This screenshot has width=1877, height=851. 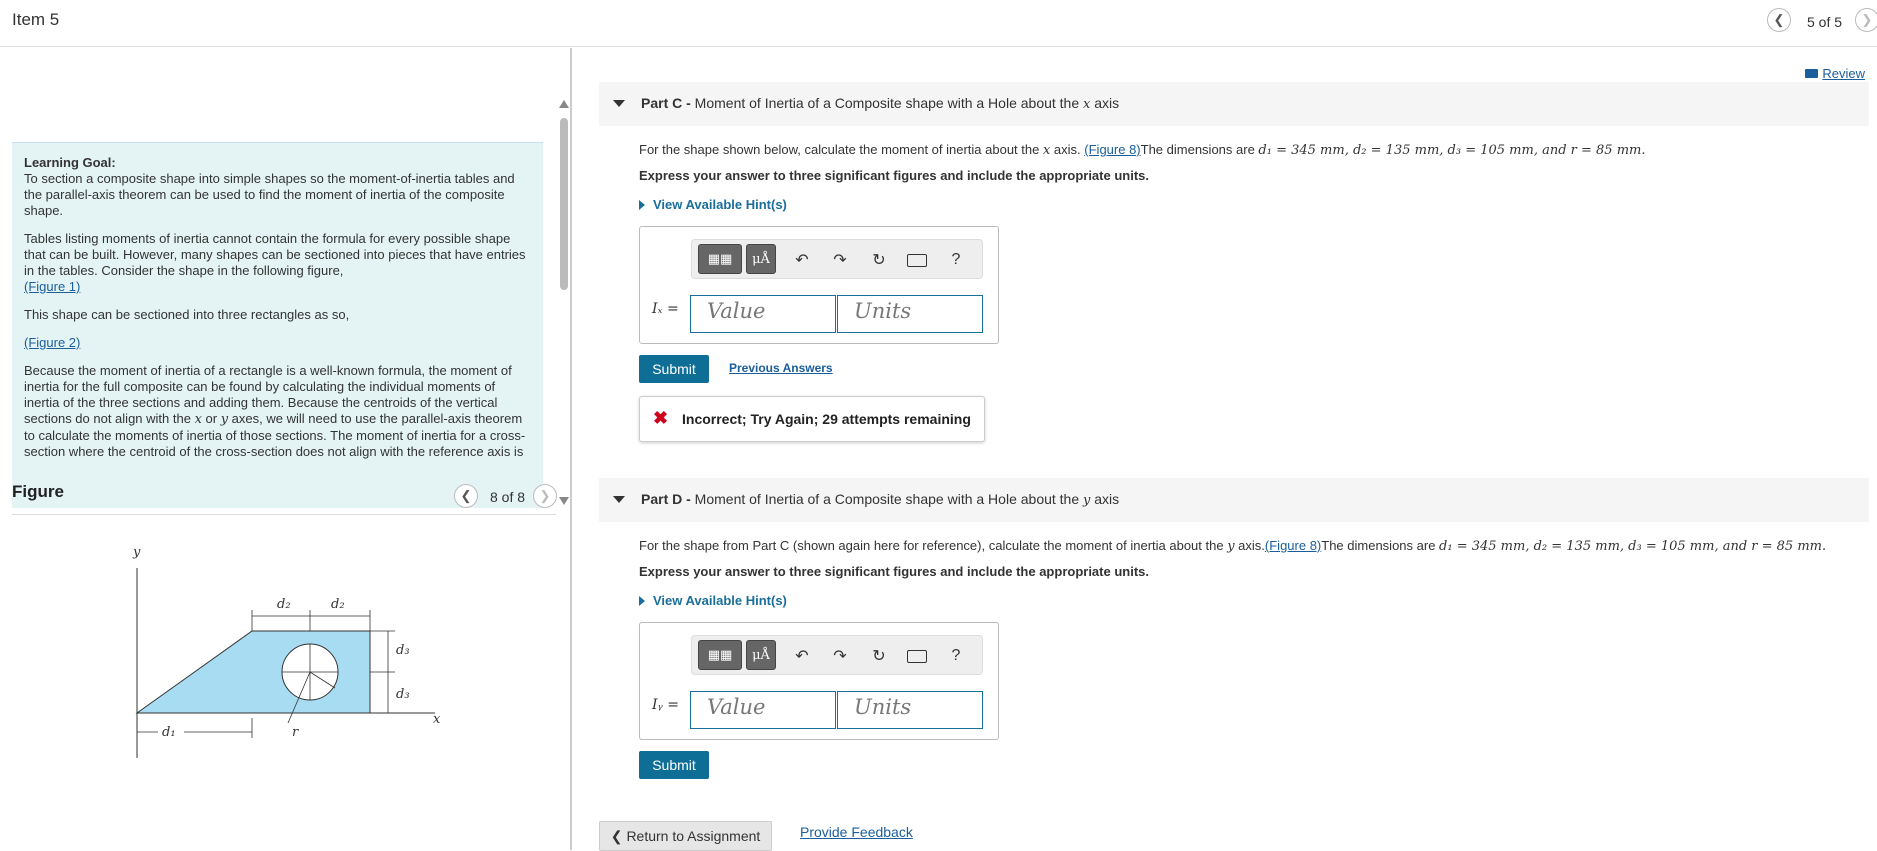 I want to click on d3-label-1: d₃, so click(x=403, y=650).